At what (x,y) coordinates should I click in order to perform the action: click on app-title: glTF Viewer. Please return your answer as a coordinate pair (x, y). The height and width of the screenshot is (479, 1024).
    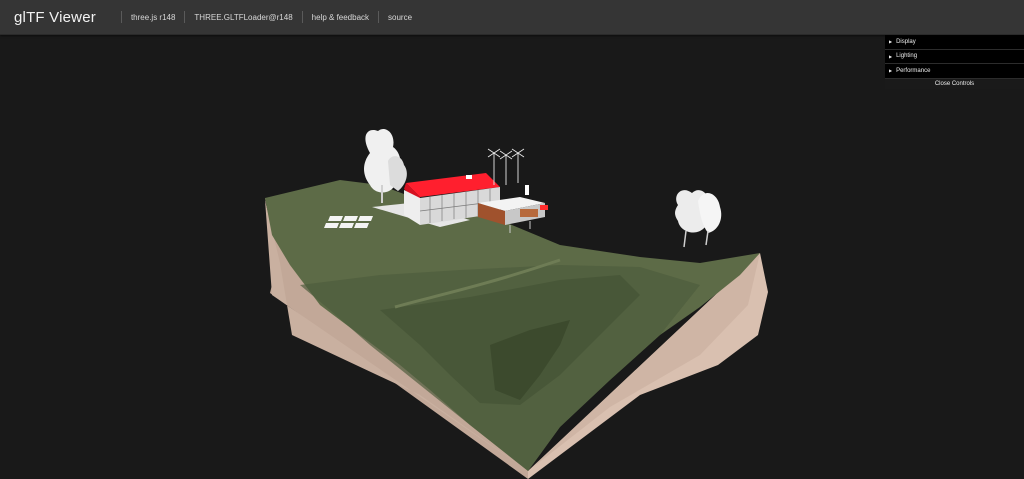
    Looking at the image, I should click on (55, 17).